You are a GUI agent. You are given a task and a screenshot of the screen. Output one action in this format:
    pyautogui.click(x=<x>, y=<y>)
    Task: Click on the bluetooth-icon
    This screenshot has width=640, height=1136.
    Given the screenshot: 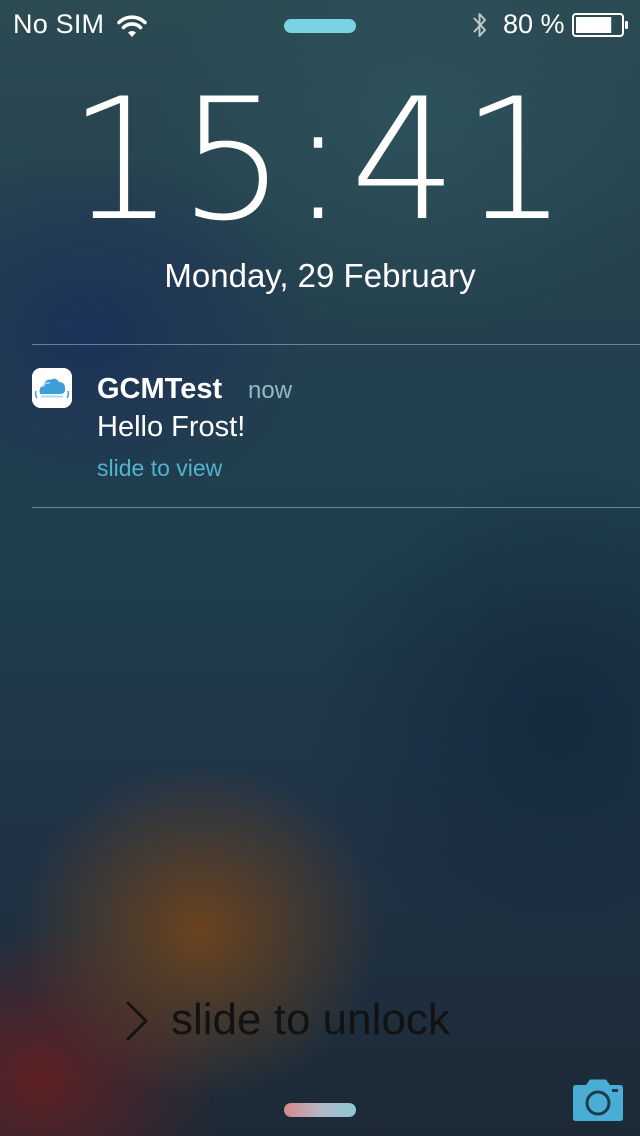 What is the action you would take?
    pyautogui.click(x=479, y=25)
    